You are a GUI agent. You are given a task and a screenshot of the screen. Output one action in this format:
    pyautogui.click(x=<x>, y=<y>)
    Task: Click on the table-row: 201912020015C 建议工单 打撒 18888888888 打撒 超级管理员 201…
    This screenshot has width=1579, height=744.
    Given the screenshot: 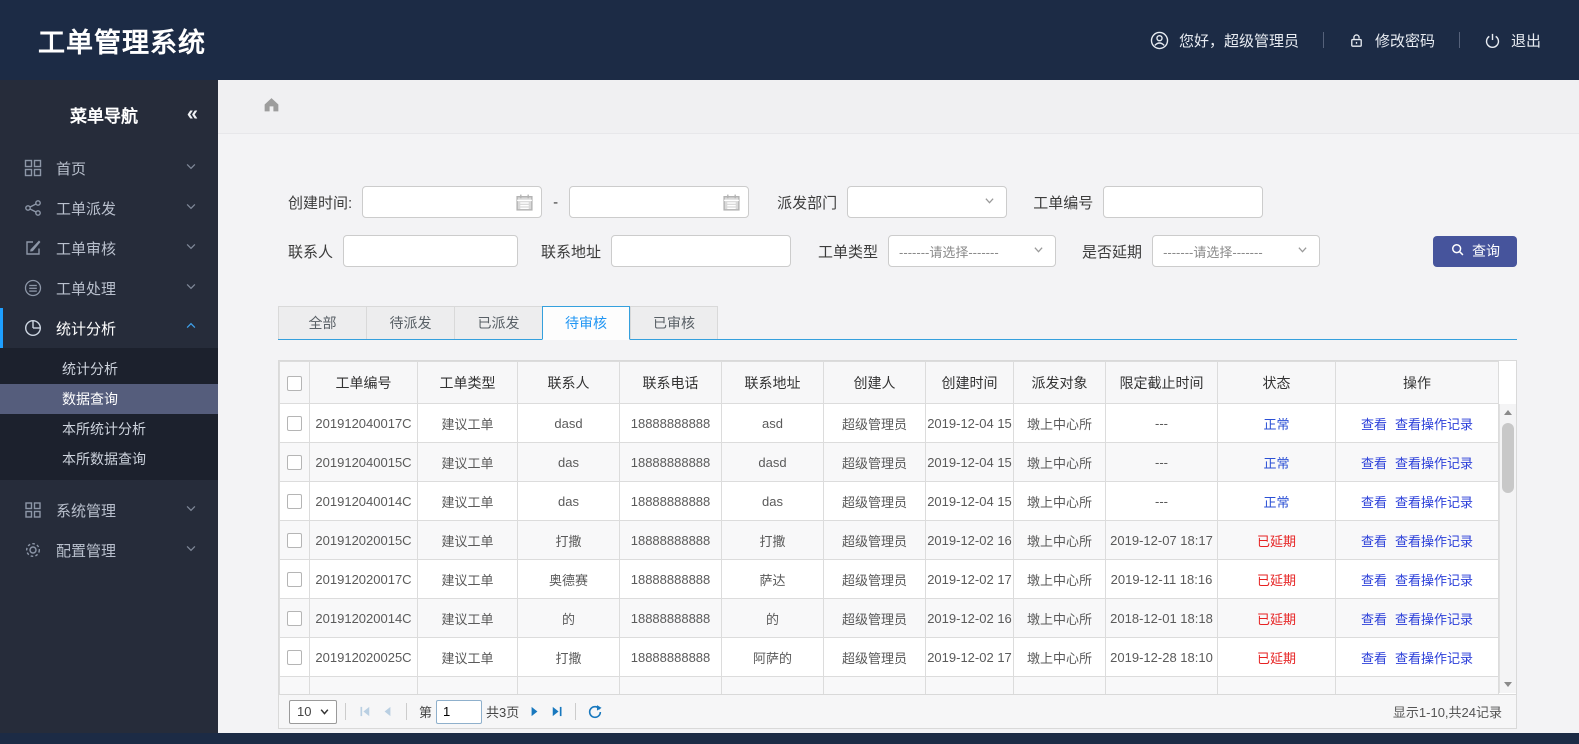 What is the action you would take?
    pyautogui.click(x=889, y=540)
    